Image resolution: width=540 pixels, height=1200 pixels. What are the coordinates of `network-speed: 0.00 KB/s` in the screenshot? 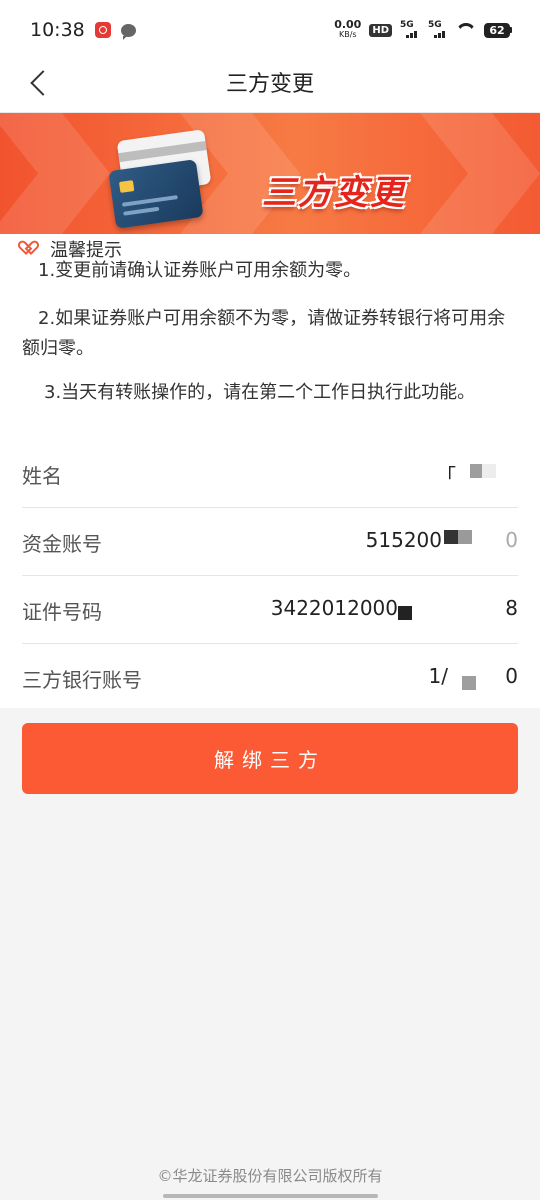 It's located at (348, 29).